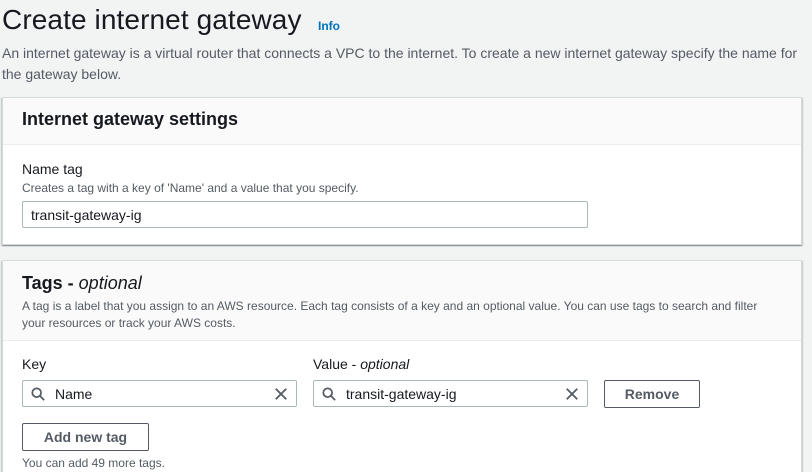 The image size is (812, 472). What do you see at coordinates (34, 364) in the screenshot?
I see `tag-key-label: Key` at bounding box center [34, 364].